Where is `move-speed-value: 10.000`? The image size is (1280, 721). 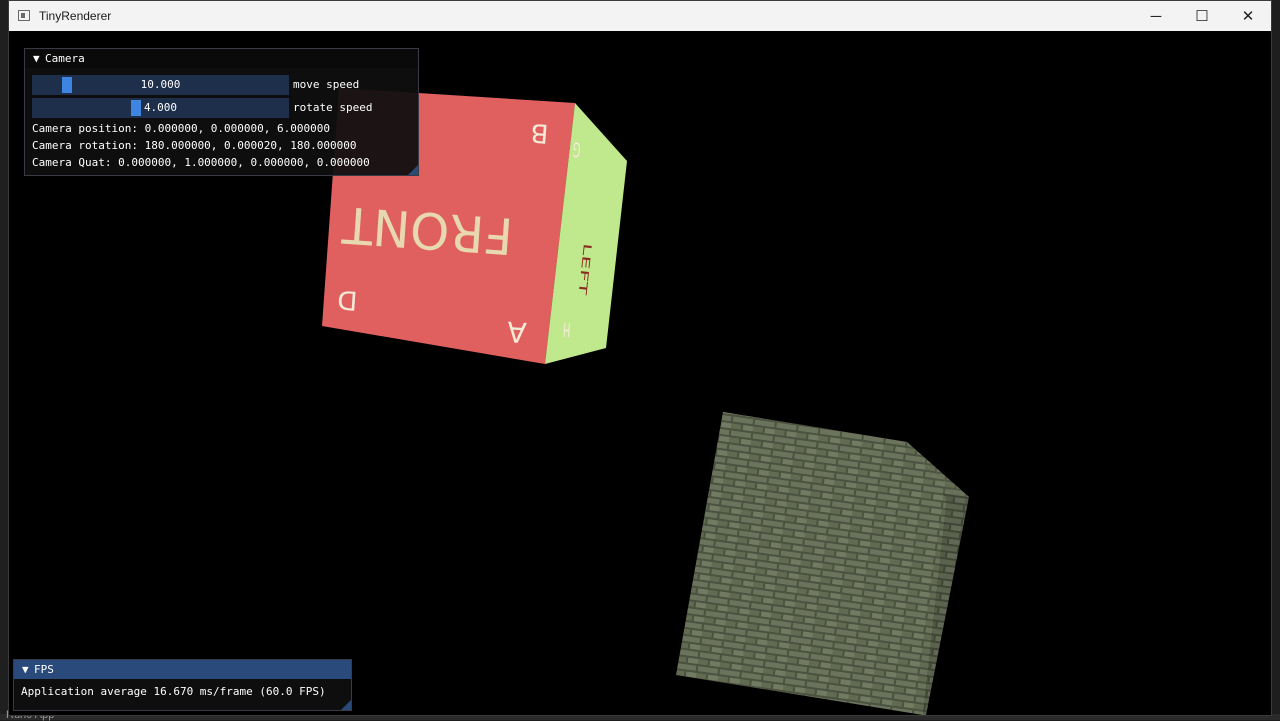
move-speed-value: 10.000 is located at coordinates (160, 84).